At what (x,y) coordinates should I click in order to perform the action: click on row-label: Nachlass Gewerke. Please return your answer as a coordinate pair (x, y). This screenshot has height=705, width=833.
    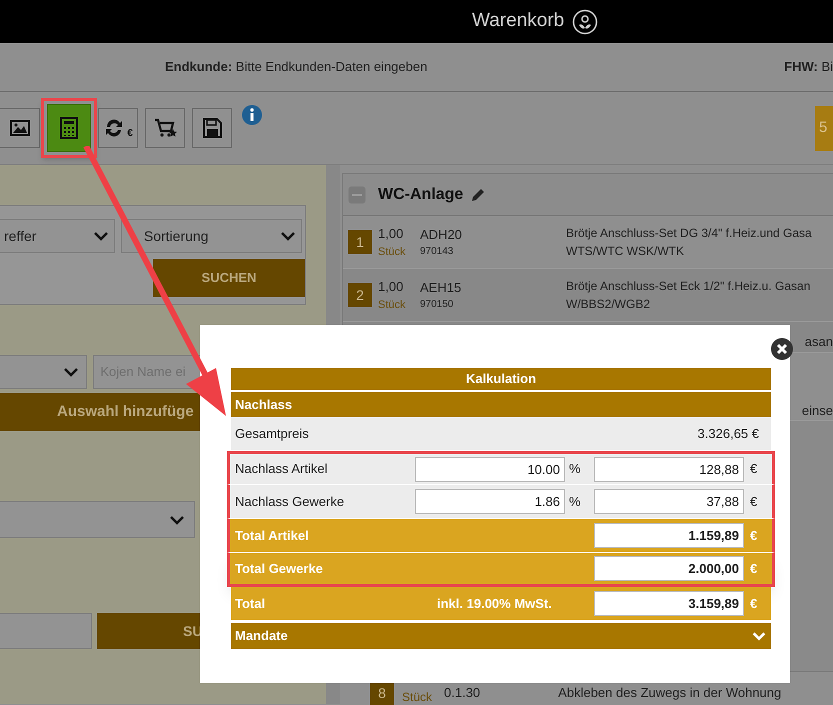
    Looking at the image, I should click on (290, 501).